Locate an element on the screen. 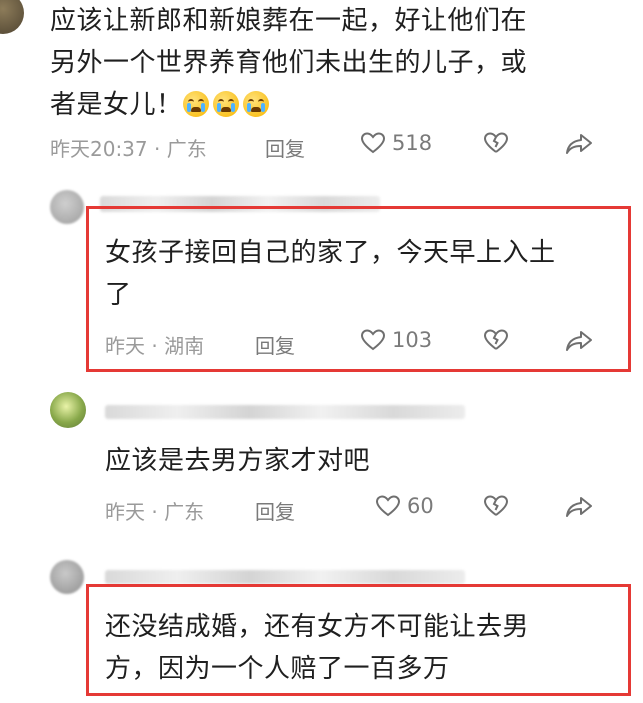 The width and height of the screenshot is (643, 703). comment-text: 还没结成婚，还有女方不可能让去男 方，因为一个人赔了一百多万 is located at coordinates (360, 648).